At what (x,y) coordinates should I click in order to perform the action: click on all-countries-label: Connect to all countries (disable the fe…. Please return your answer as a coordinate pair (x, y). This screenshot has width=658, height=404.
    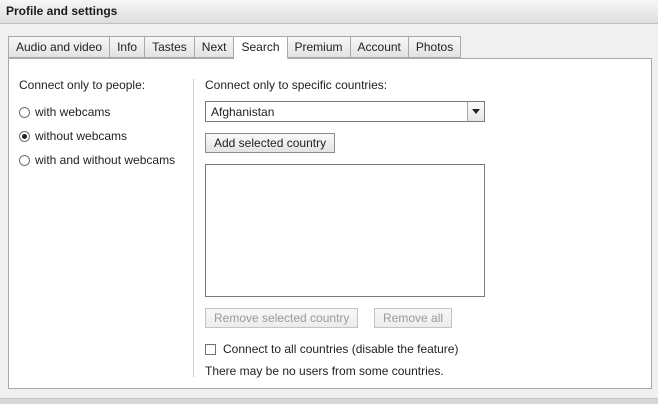
    Looking at the image, I should click on (341, 349).